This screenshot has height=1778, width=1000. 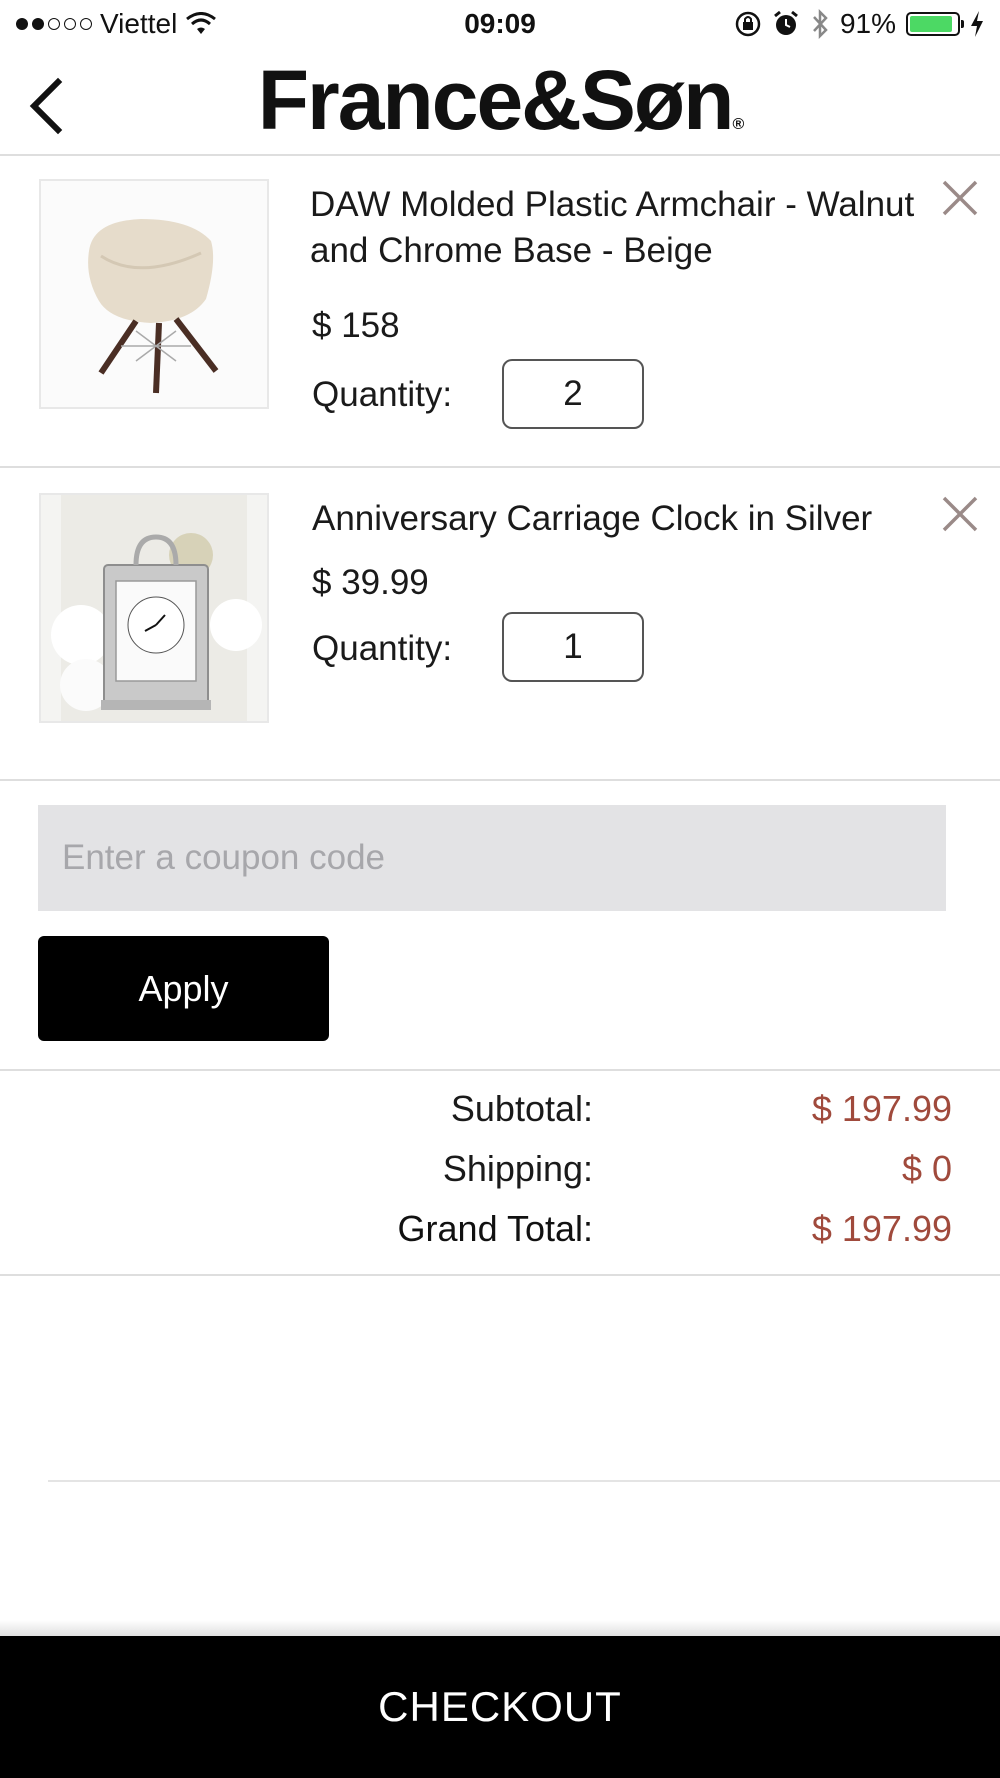 What do you see at coordinates (786, 22) in the screenshot?
I see `alarm-clock-icon` at bounding box center [786, 22].